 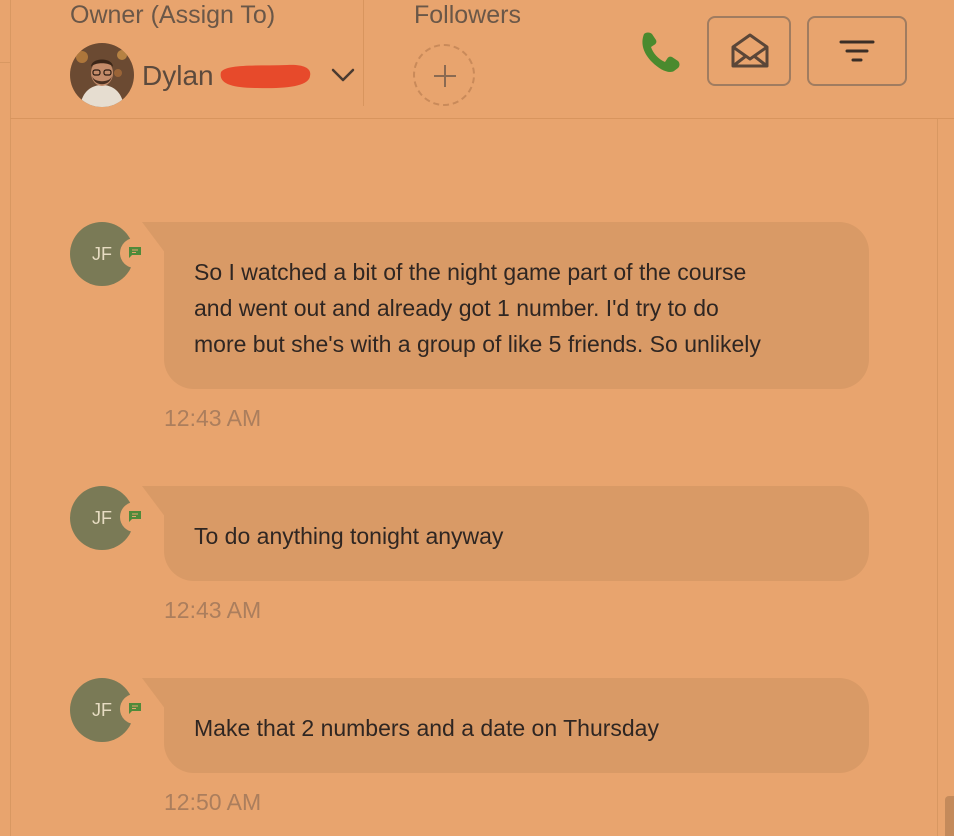 What do you see at coordinates (5, 62) in the screenshot?
I see `rail-divider` at bounding box center [5, 62].